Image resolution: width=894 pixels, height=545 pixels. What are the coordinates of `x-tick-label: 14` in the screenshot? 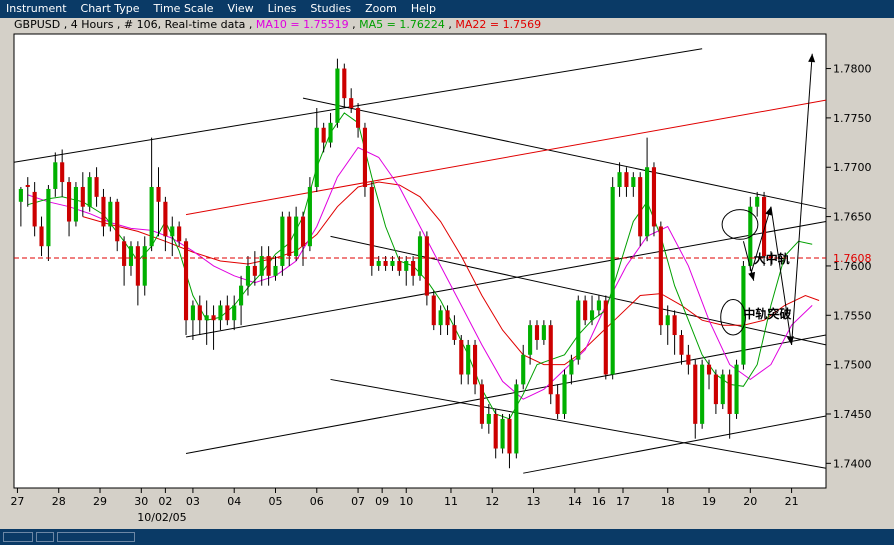 It's located at (575, 501).